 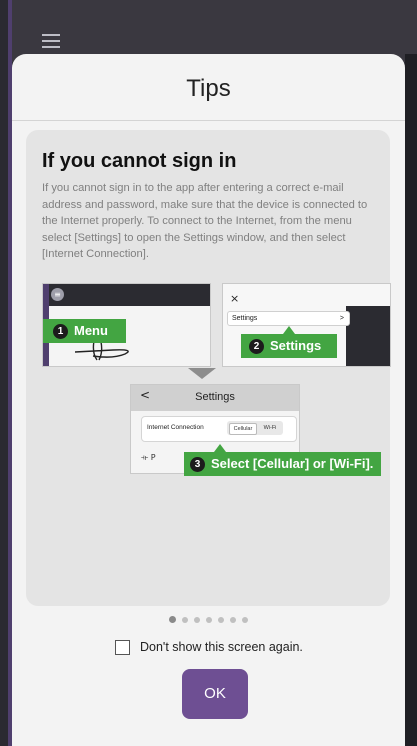 What do you see at coordinates (122, 647) in the screenshot?
I see `dont-show-again-checkbox` at bounding box center [122, 647].